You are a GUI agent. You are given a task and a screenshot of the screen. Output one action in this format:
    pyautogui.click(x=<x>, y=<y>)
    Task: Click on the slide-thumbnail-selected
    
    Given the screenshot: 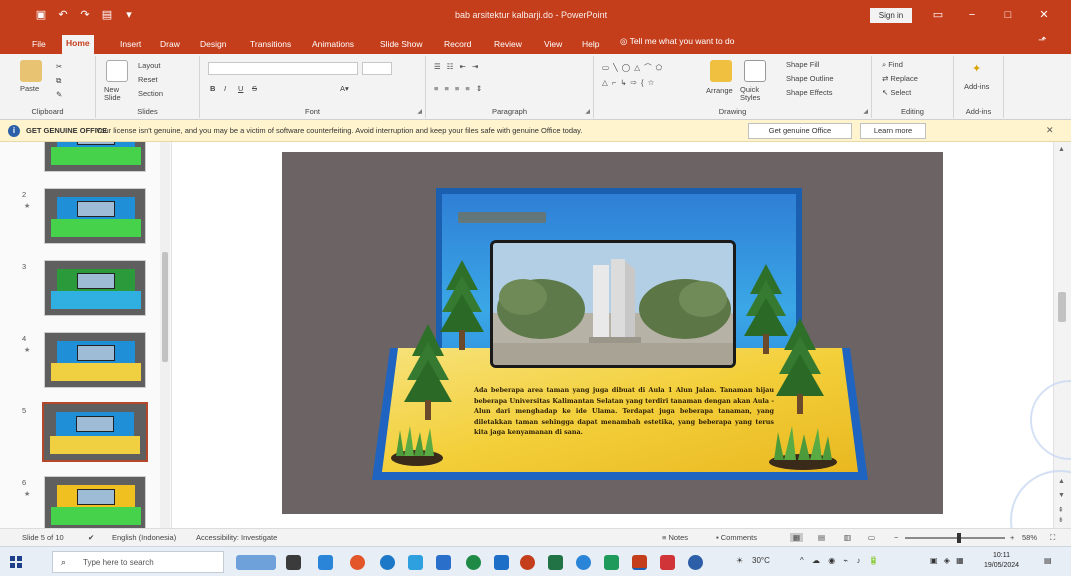 What is the action you would take?
    pyautogui.click(x=95, y=432)
    